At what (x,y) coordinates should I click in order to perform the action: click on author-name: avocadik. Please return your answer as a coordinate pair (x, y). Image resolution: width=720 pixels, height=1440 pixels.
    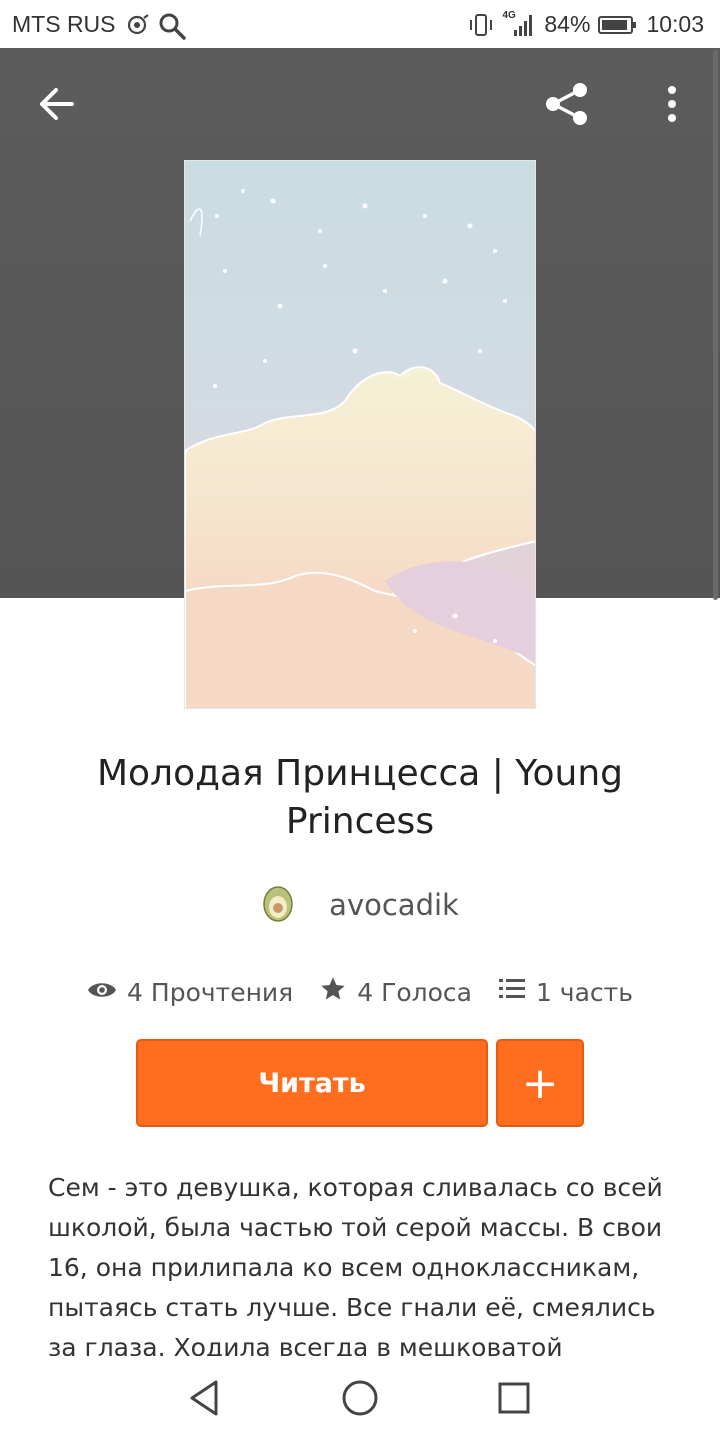
    Looking at the image, I should click on (394, 905).